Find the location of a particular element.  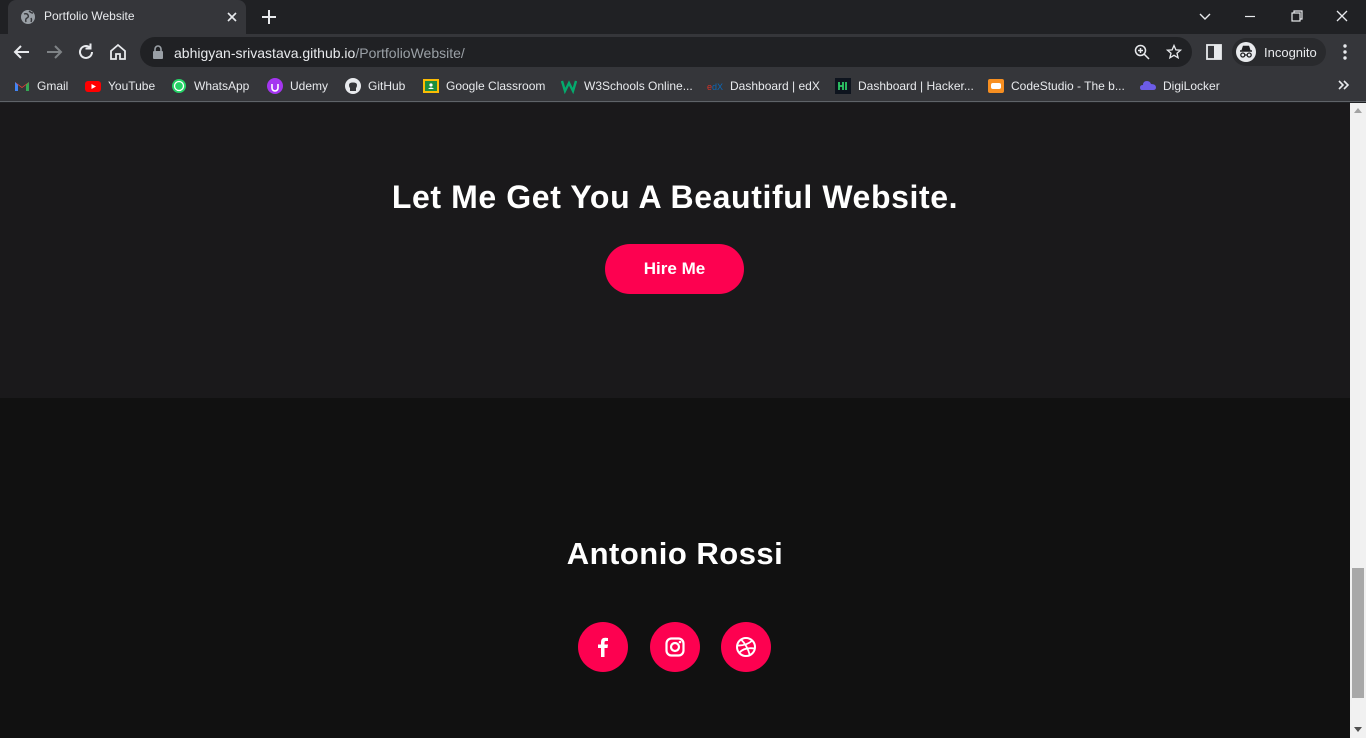

tab-search-chevron-icon is located at coordinates (1205, 16).